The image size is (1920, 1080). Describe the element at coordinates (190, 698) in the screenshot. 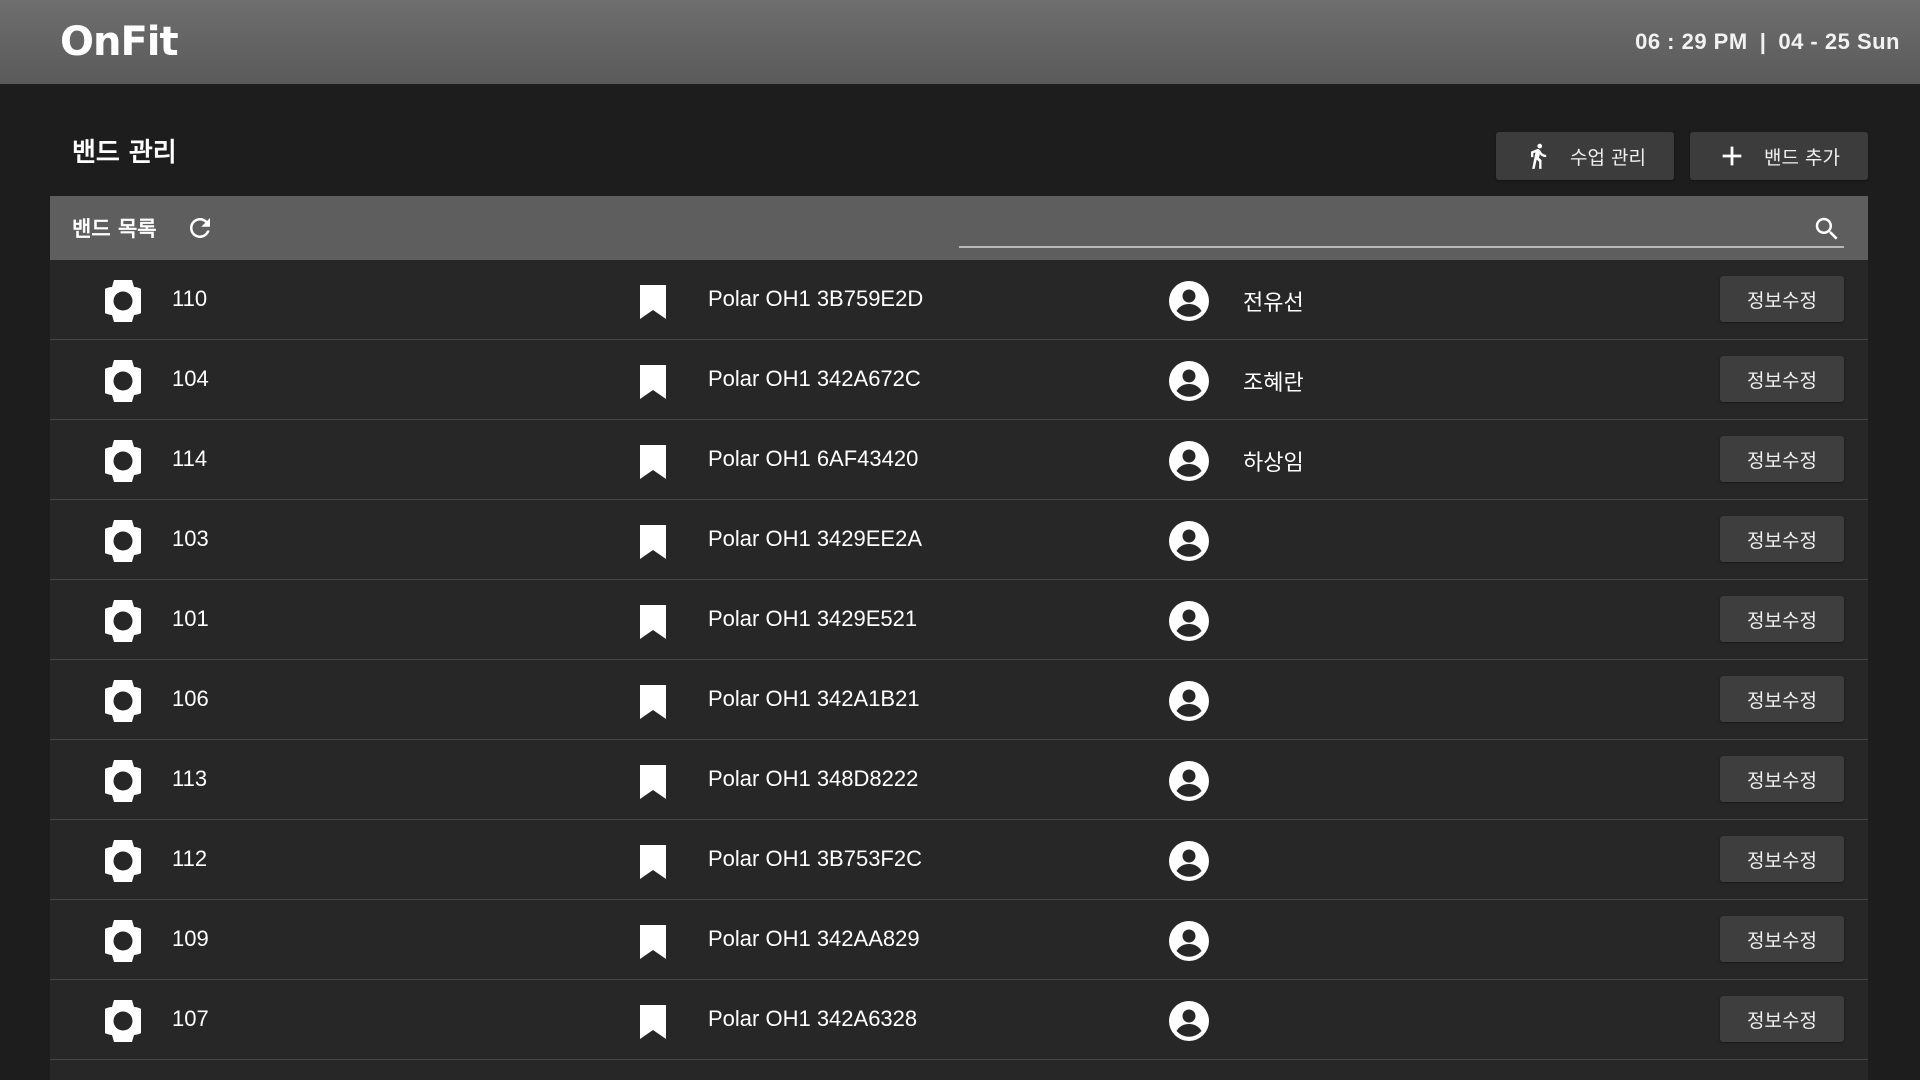

I see `band-number: 106` at that location.